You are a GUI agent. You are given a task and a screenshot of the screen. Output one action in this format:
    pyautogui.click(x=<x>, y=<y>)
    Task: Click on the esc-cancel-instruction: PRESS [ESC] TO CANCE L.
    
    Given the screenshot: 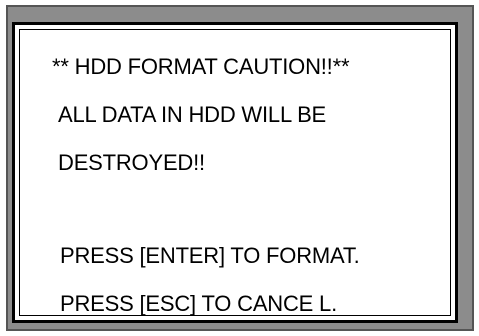 What is the action you would take?
    pyautogui.click(x=199, y=303)
    